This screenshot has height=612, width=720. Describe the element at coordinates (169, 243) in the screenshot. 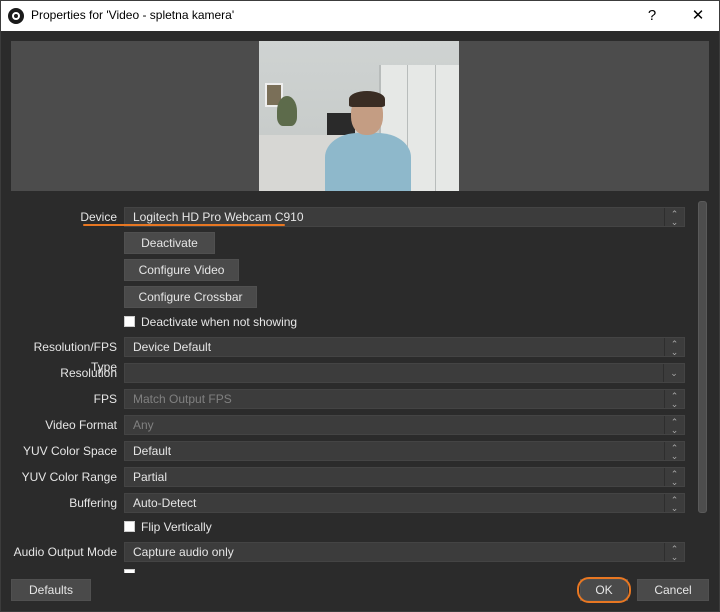

I see `deactivate-button: Deactivate` at that location.